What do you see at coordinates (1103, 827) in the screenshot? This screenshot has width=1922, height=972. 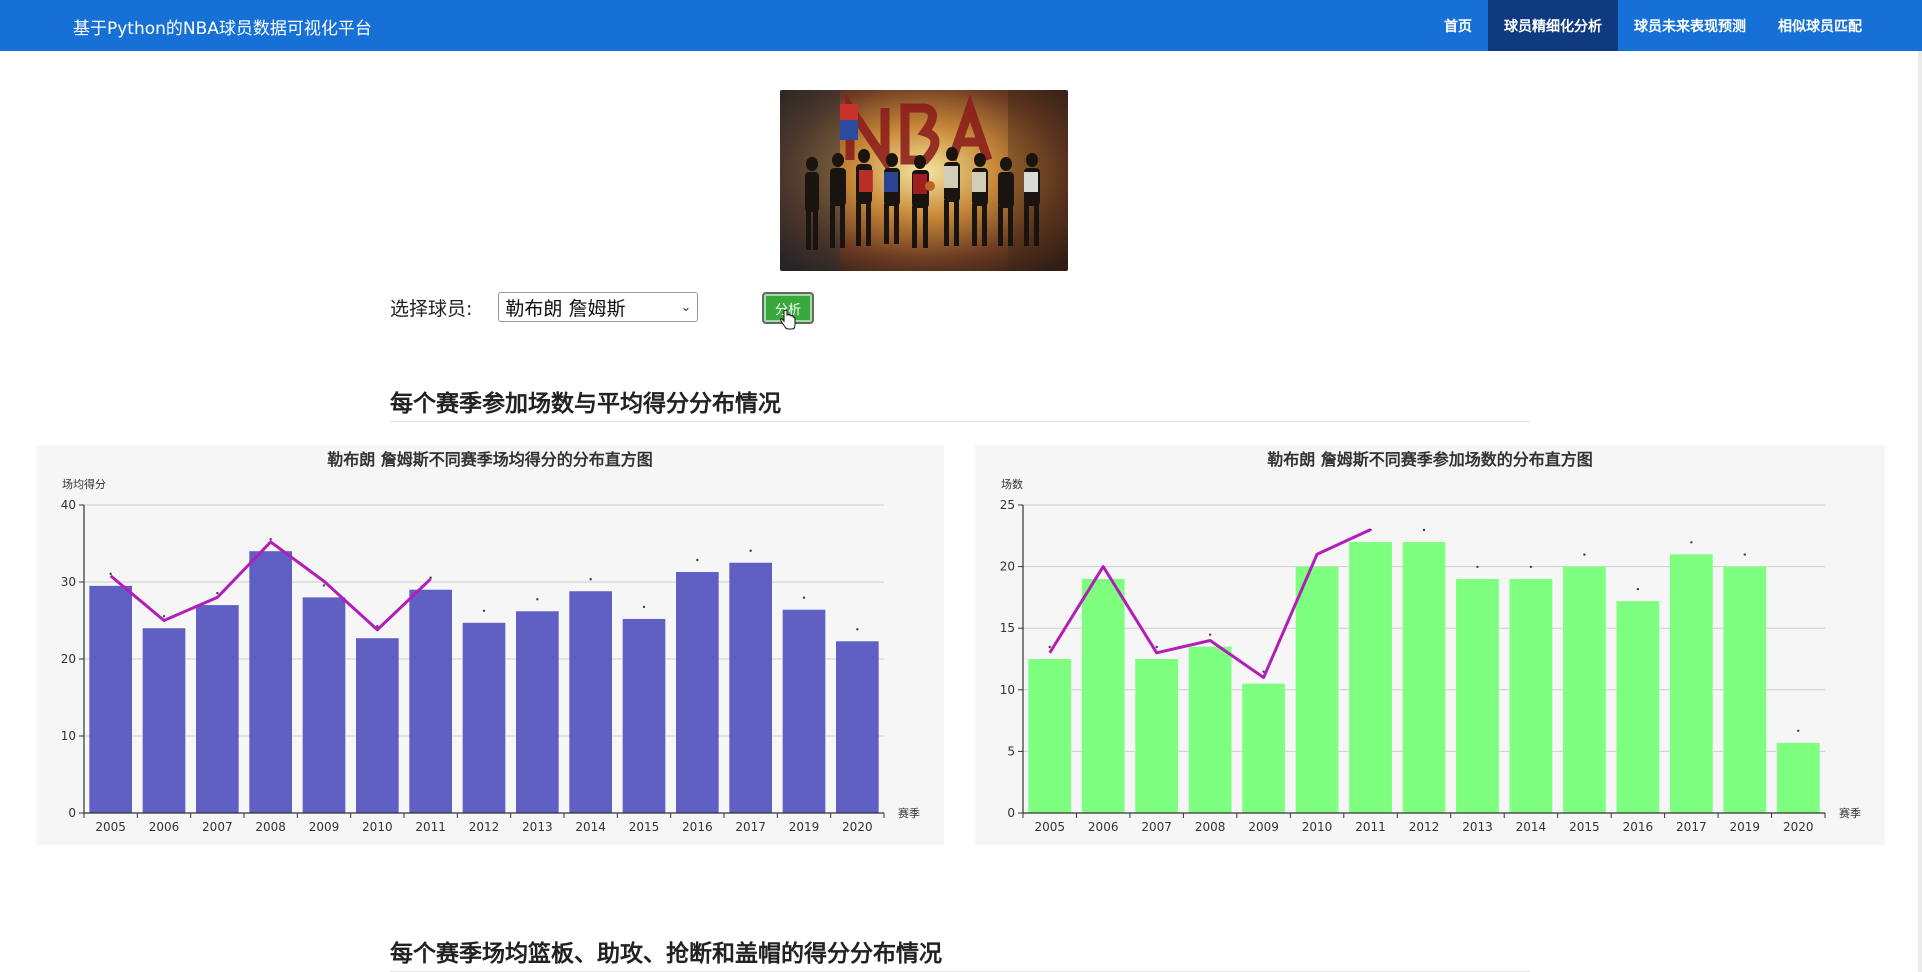 I see `x-tick-label: 2006` at bounding box center [1103, 827].